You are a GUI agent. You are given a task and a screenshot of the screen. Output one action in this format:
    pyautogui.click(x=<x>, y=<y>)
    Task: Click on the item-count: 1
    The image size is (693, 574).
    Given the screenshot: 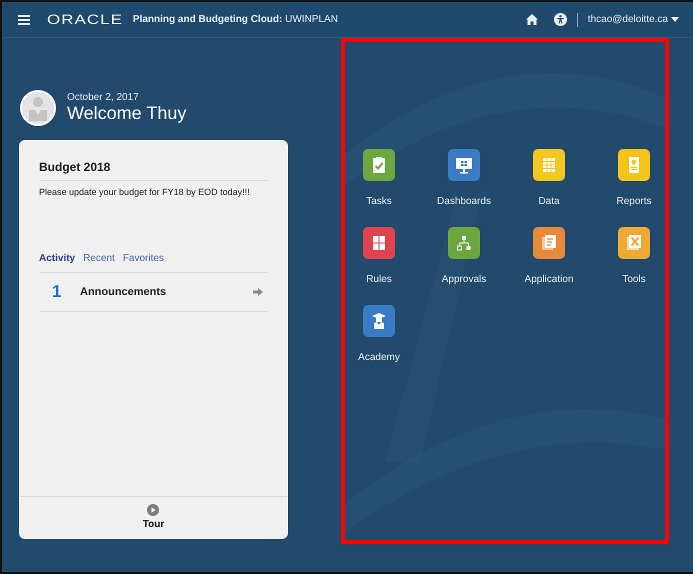 What is the action you would take?
    pyautogui.click(x=57, y=292)
    